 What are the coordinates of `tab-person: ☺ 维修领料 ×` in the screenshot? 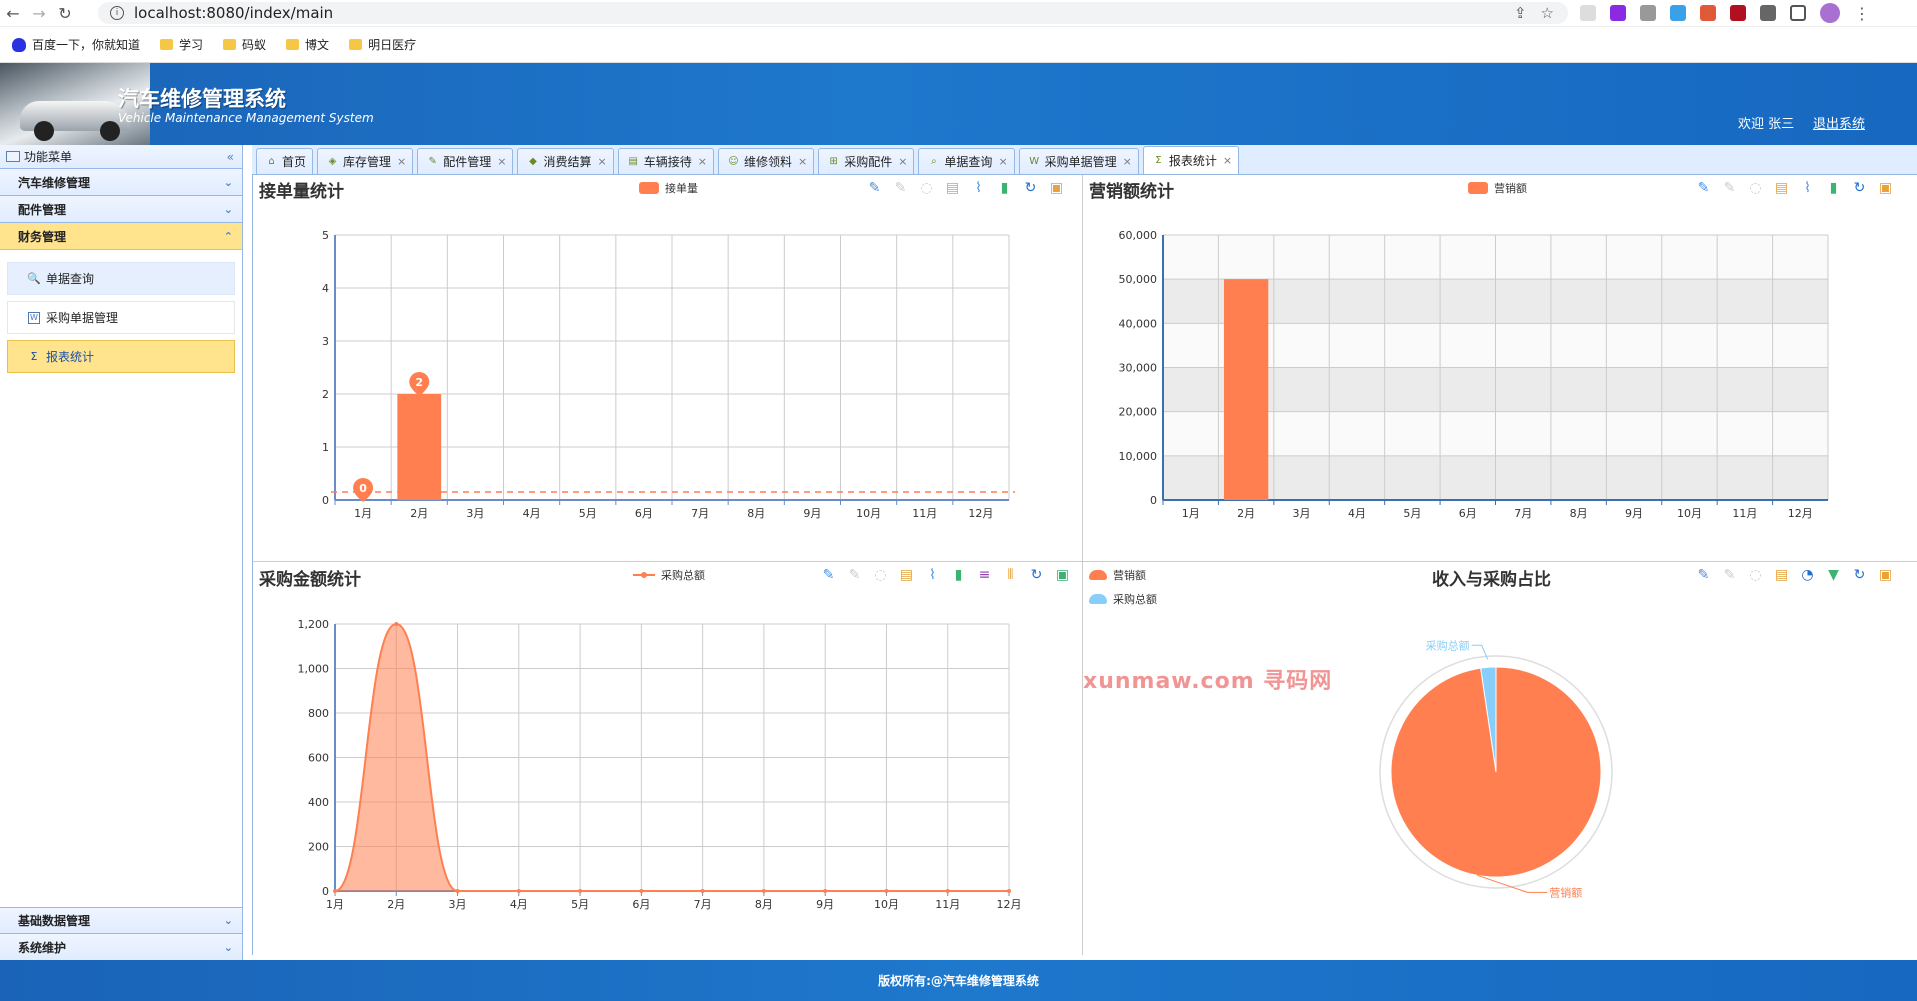 It's located at (766, 161).